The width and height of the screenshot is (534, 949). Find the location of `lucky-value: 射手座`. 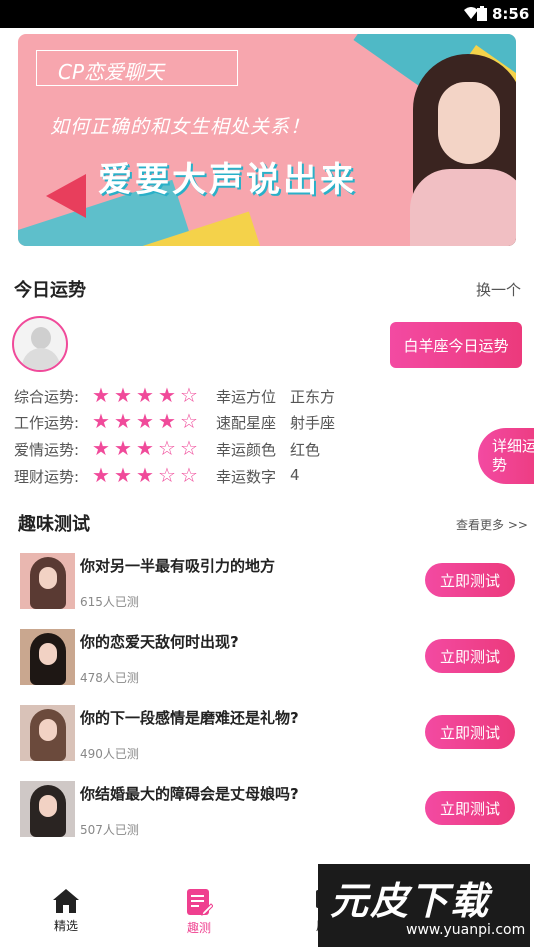

lucky-value: 射手座 is located at coordinates (313, 423).